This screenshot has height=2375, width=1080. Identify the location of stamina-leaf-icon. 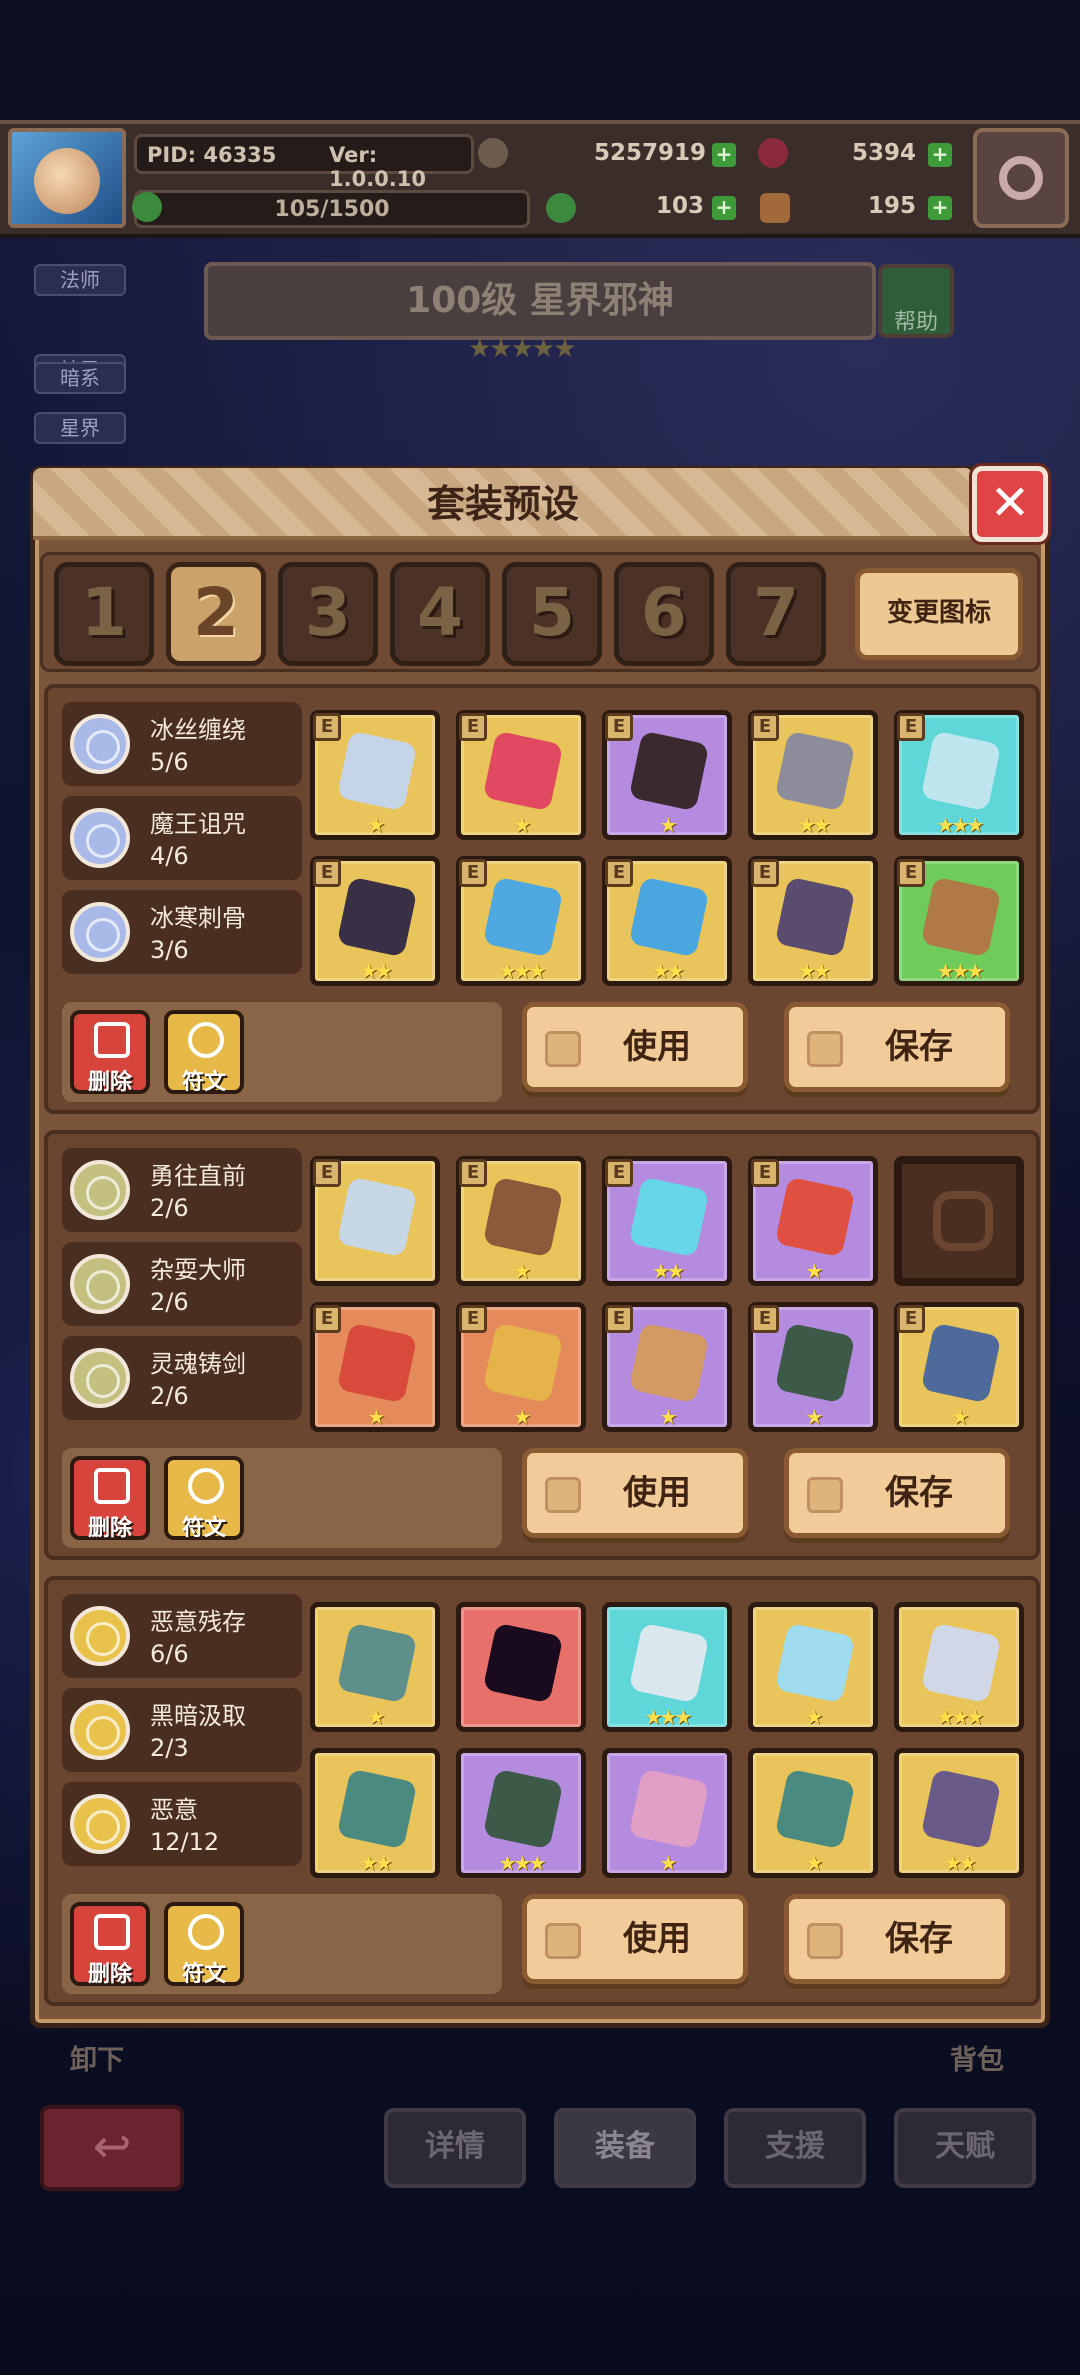
(147, 207).